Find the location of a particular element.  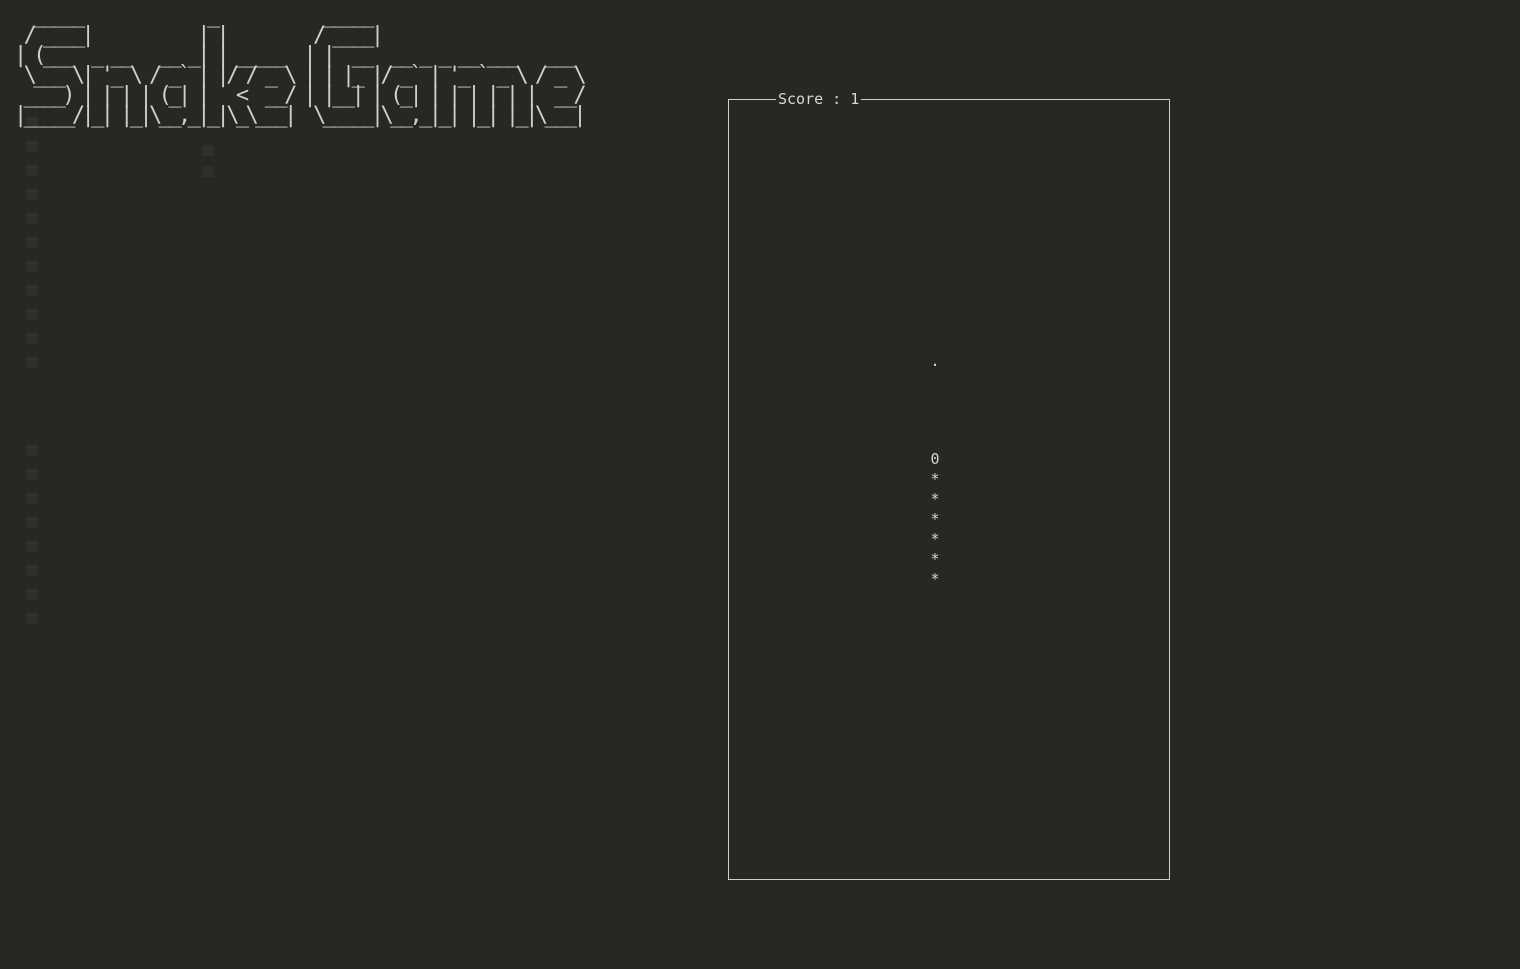

food-pellet: . is located at coordinates (935, 361).